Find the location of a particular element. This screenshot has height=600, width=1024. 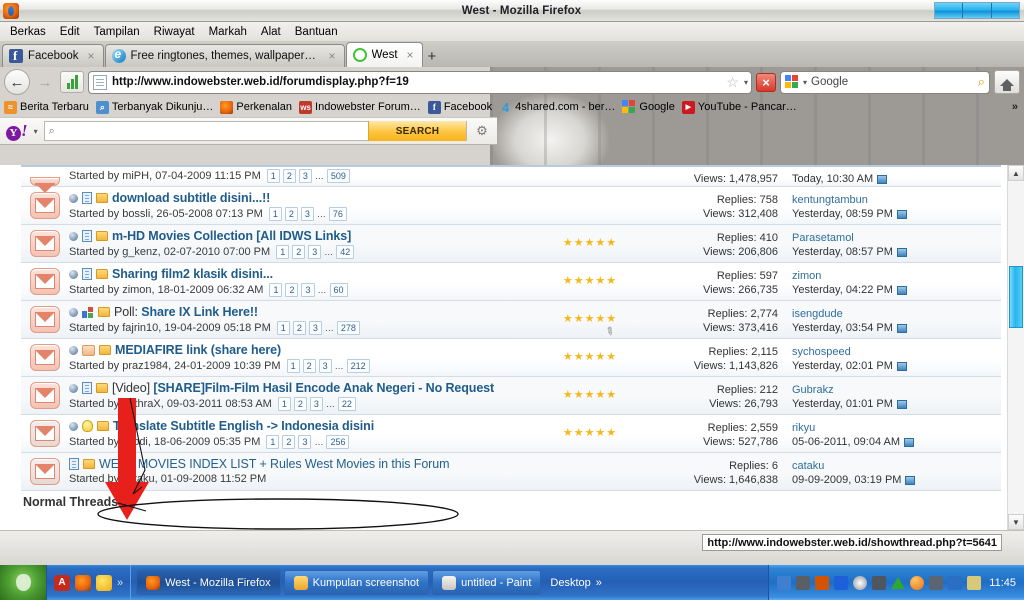

adobe-reader-icon: A is located at coordinates (62, 582).